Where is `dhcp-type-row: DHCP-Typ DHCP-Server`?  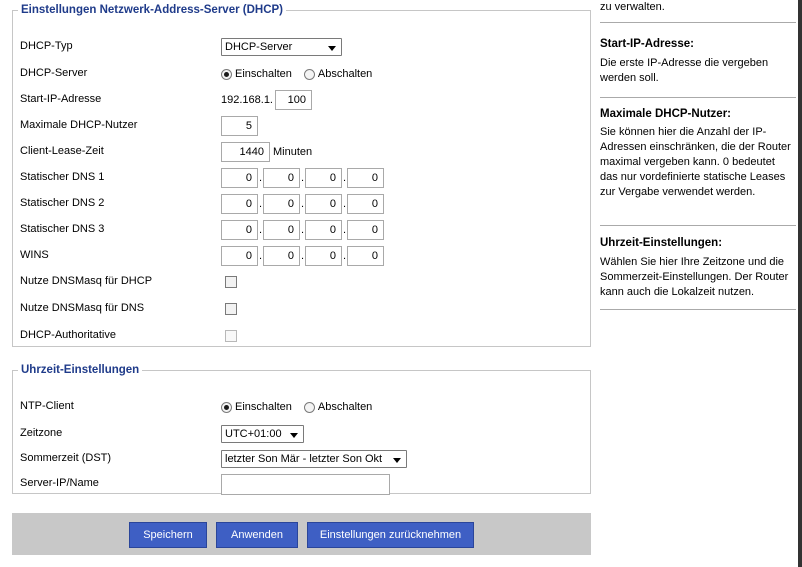 dhcp-type-row: DHCP-Typ DHCP-Server is located at coordinates (305, 47).